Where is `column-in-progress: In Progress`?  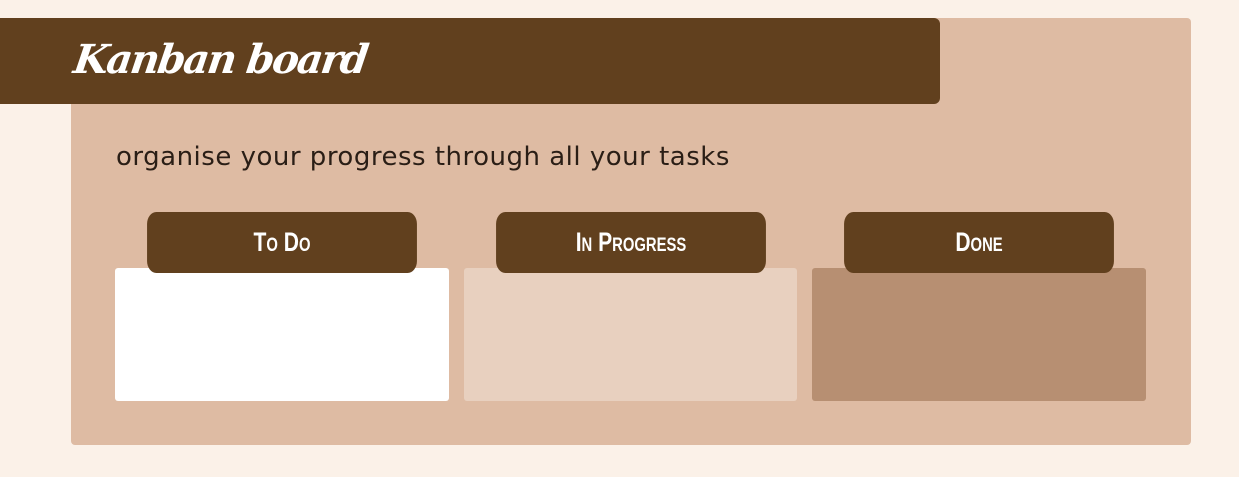
column-in-progress: In Progress is located at coordinates (631, 307).